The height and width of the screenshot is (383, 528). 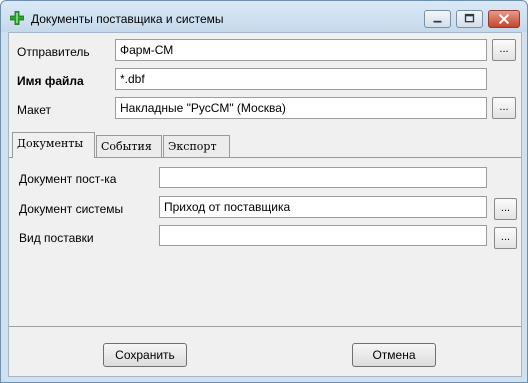 What do you see at coordinates (394, 355) in the screenshot?
I see `cancel-button: Отмена` at bounding box center [394, 355].